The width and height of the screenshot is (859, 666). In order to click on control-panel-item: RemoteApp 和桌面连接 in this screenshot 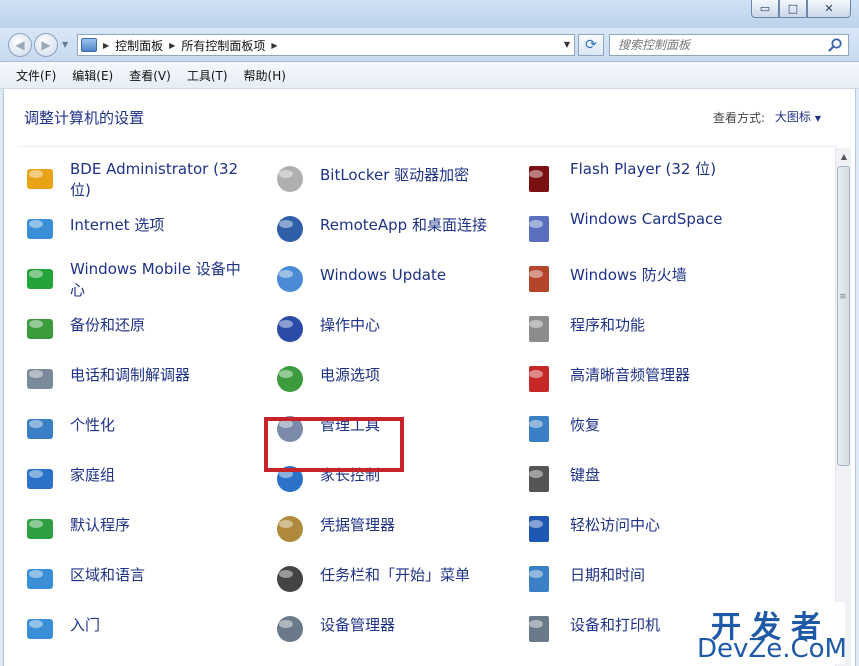, I will do `click(392, 231)`.